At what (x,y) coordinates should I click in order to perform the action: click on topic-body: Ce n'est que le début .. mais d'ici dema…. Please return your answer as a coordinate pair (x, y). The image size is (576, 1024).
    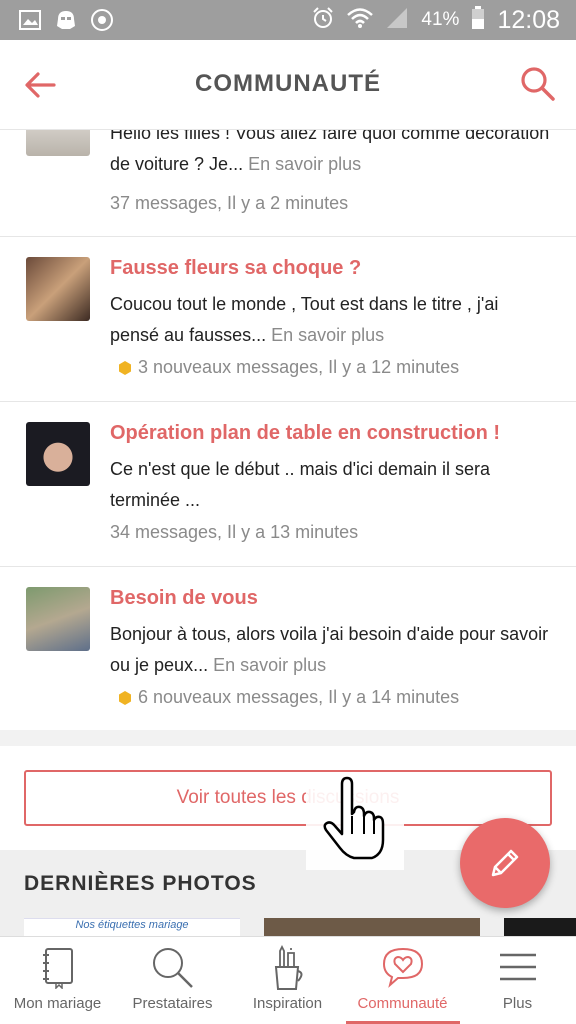
    Looking at the image, I should click on (300, 484).